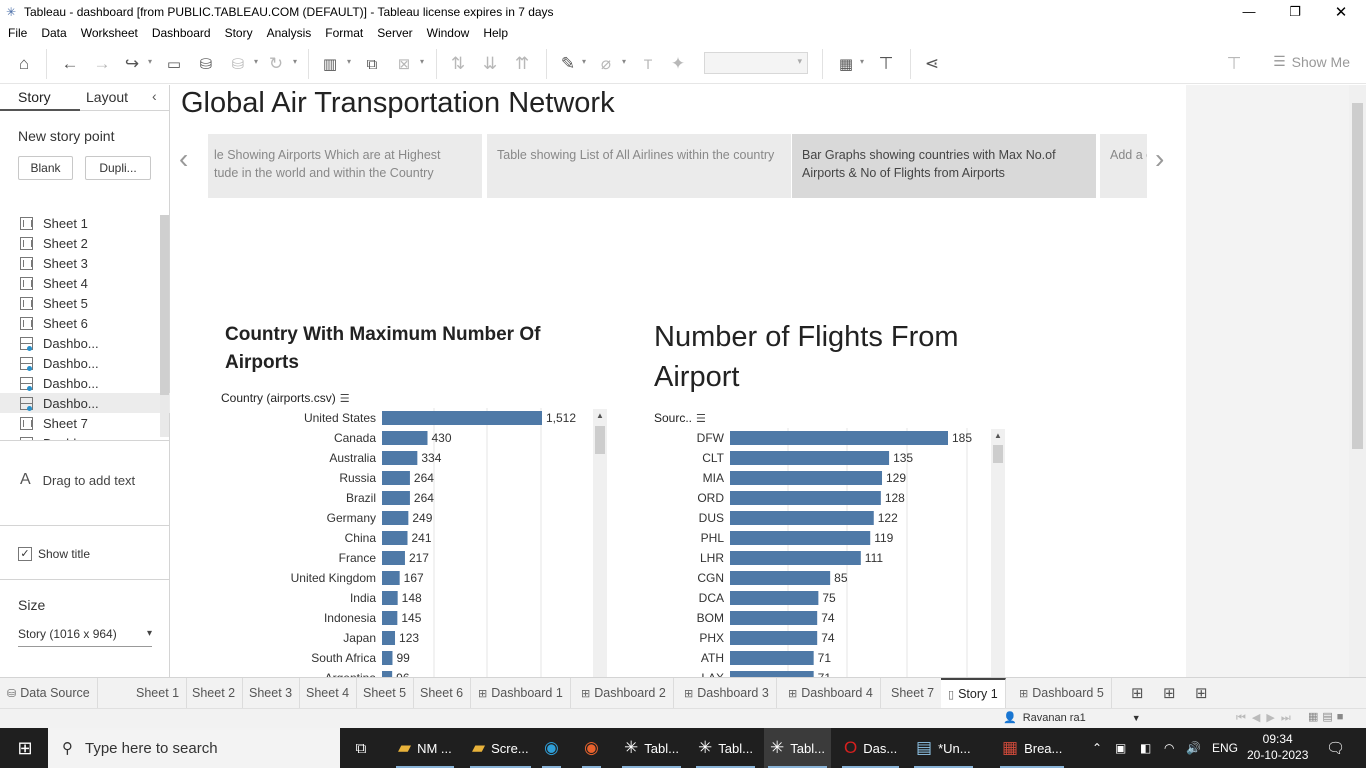 Image resolution: width=1366 pixels, height=768 pixels. I want to click on notifications-icon: 🗨, so click(1335, 748).